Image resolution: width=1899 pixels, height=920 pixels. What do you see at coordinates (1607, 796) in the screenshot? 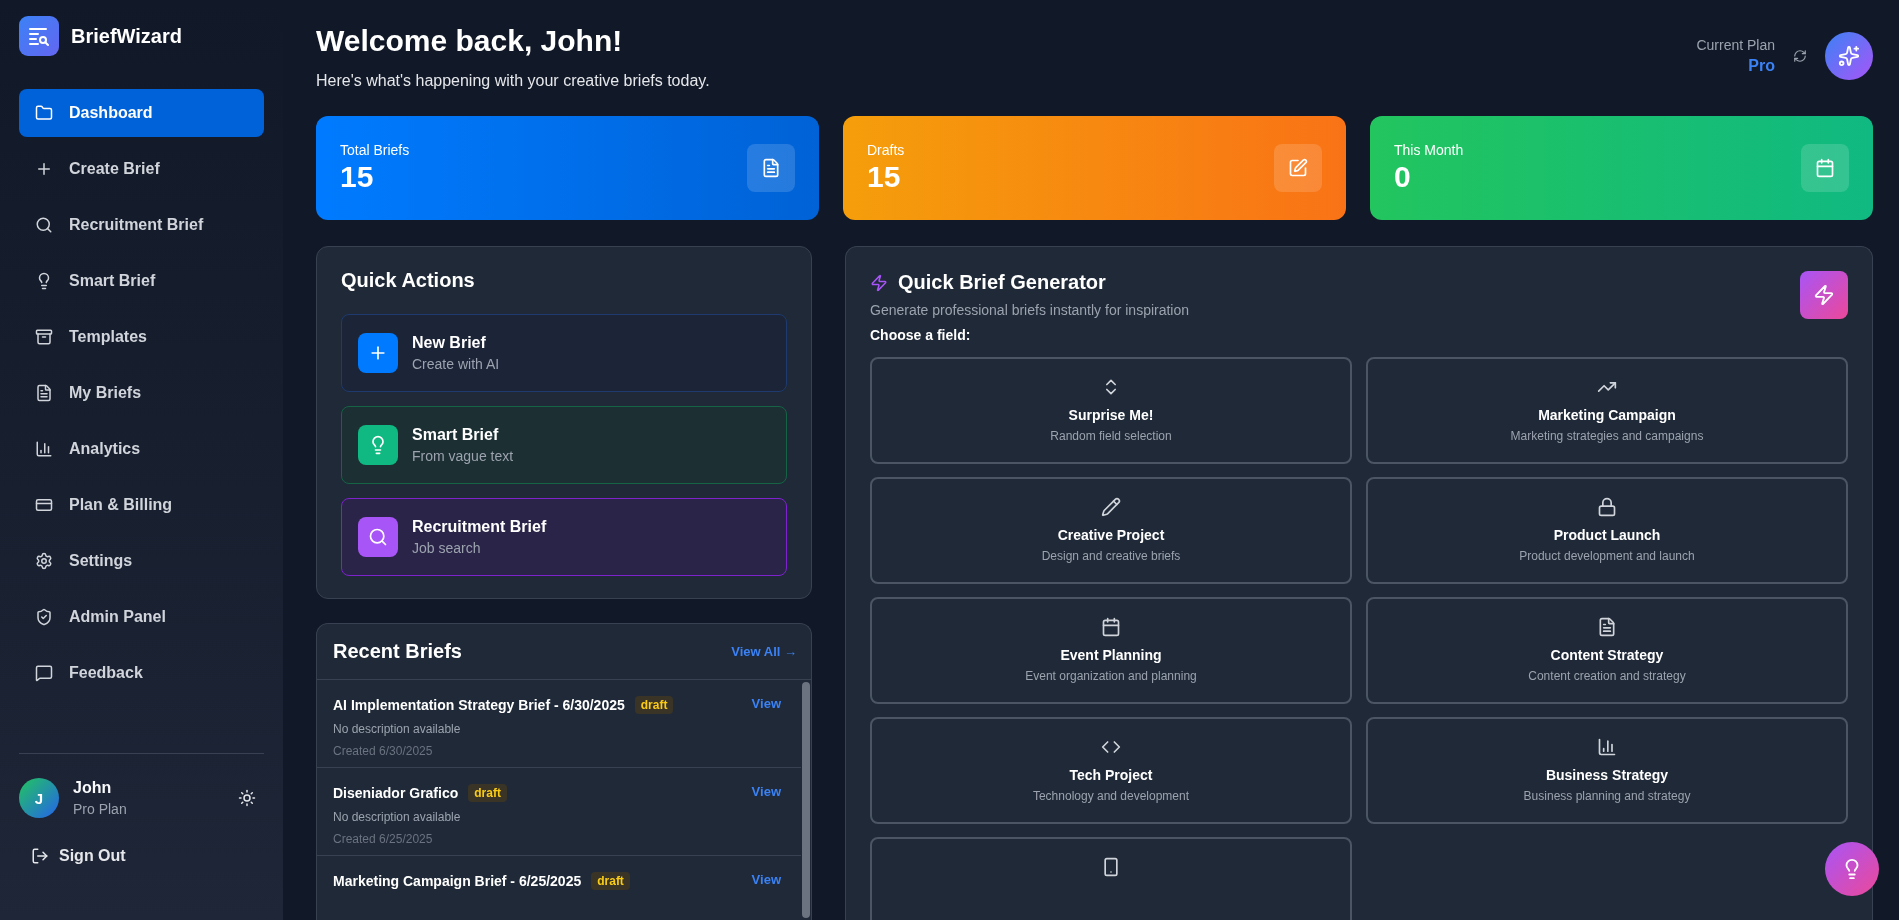
I see `field-description: Business planning and strategy` at bounding box center [1607, 796].